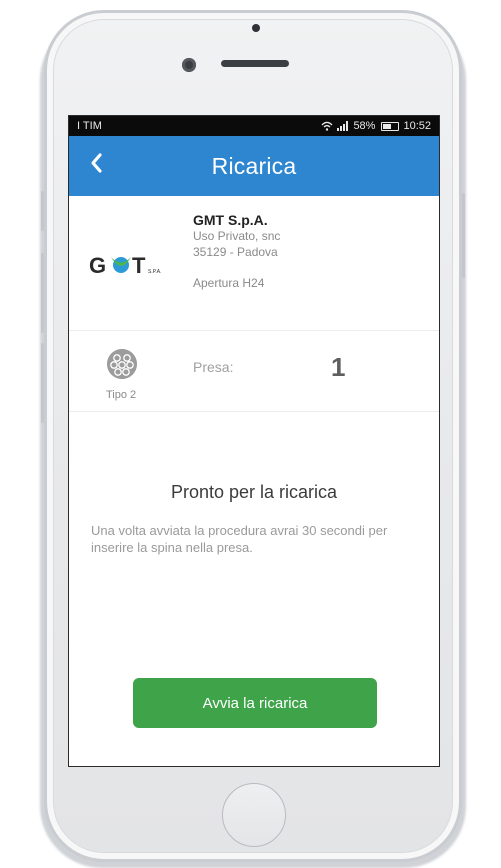  I want to click on nav-bar: Ricarica, so click(254, 166).